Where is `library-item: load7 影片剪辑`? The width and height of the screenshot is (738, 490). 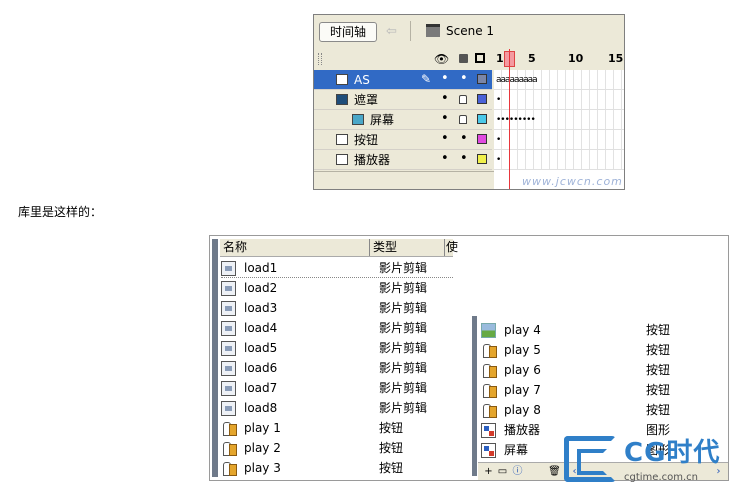
library-item: load7 影片剪辑 is located at coordinates (337, 388).